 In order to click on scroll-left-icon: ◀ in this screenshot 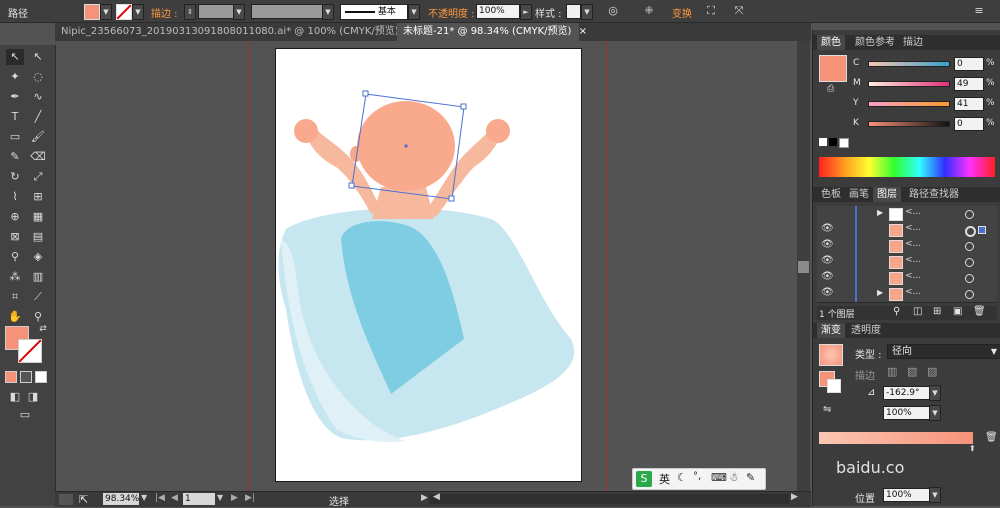, I will do `click(436, 497)`.